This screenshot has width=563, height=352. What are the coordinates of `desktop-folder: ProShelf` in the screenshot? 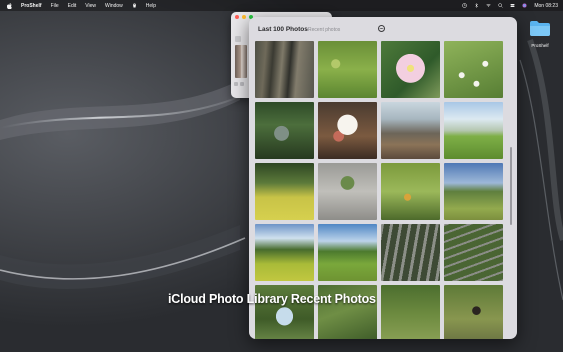 It's located at (540, 34).